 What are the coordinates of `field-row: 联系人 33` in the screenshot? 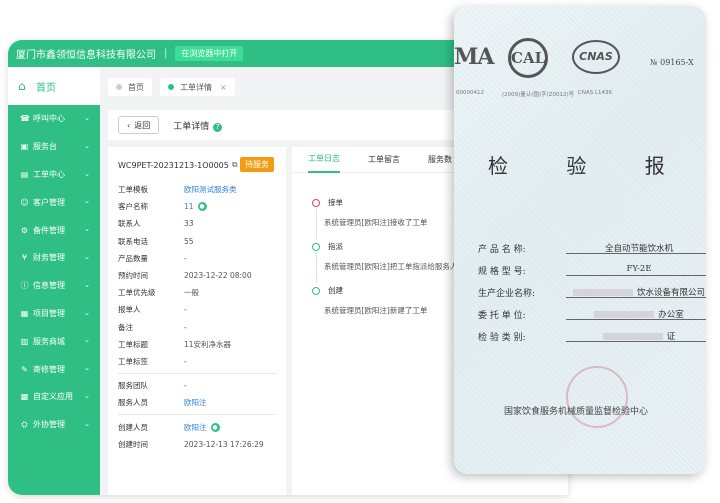 It's located at (202, 223).